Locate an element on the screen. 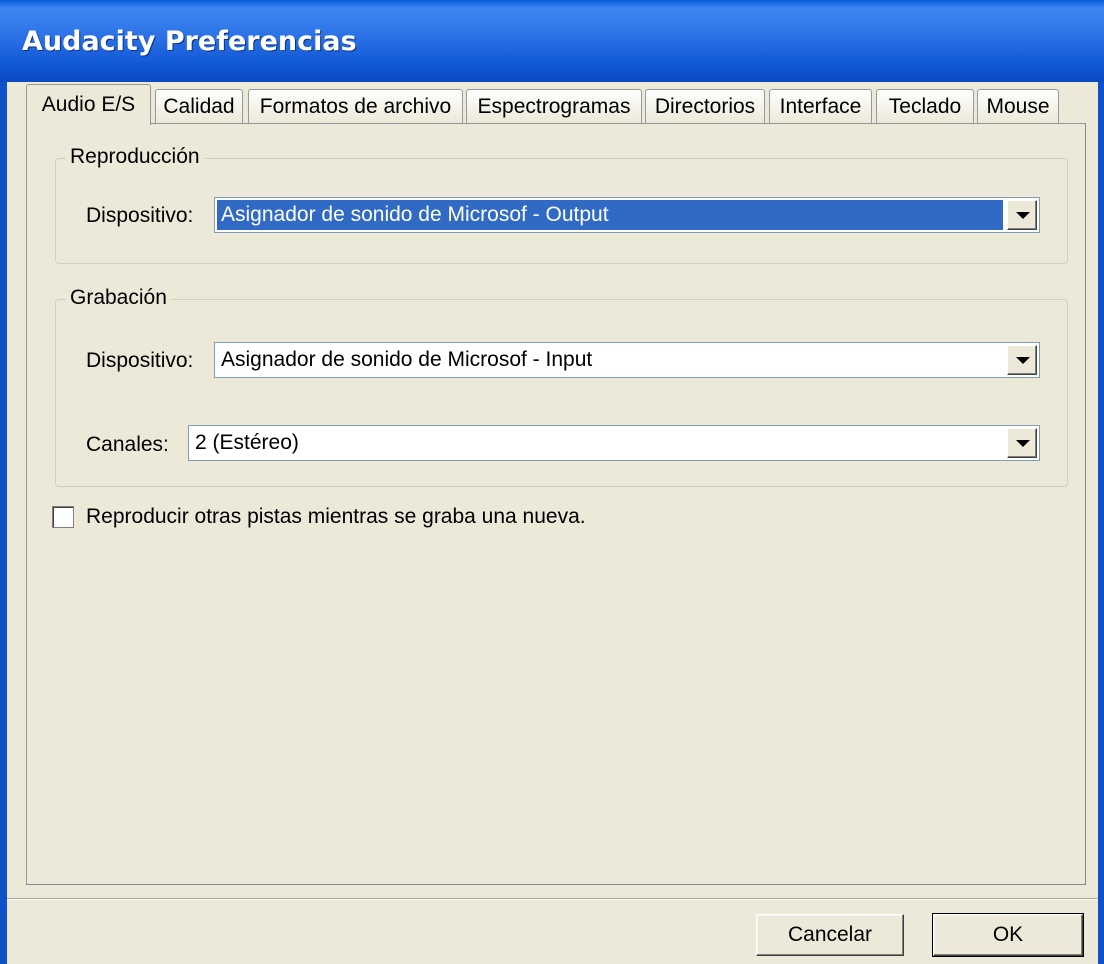  window-title: Audacity Preferencias is located at coordinates (189, 41).